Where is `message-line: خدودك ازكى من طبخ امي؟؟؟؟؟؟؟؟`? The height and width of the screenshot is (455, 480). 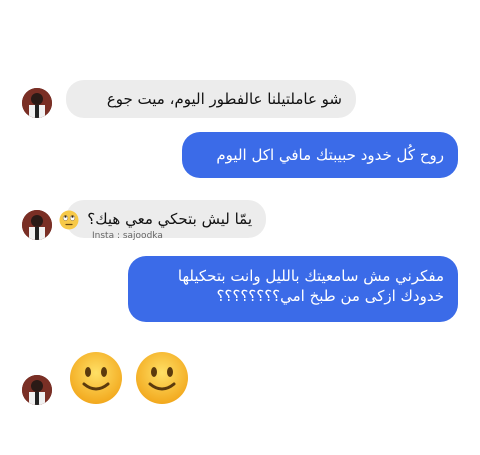
message-line: خدودك ازكى من طبخ امي؟؟؟؟؟؟؟؟ is located at coordinates (330, 296).